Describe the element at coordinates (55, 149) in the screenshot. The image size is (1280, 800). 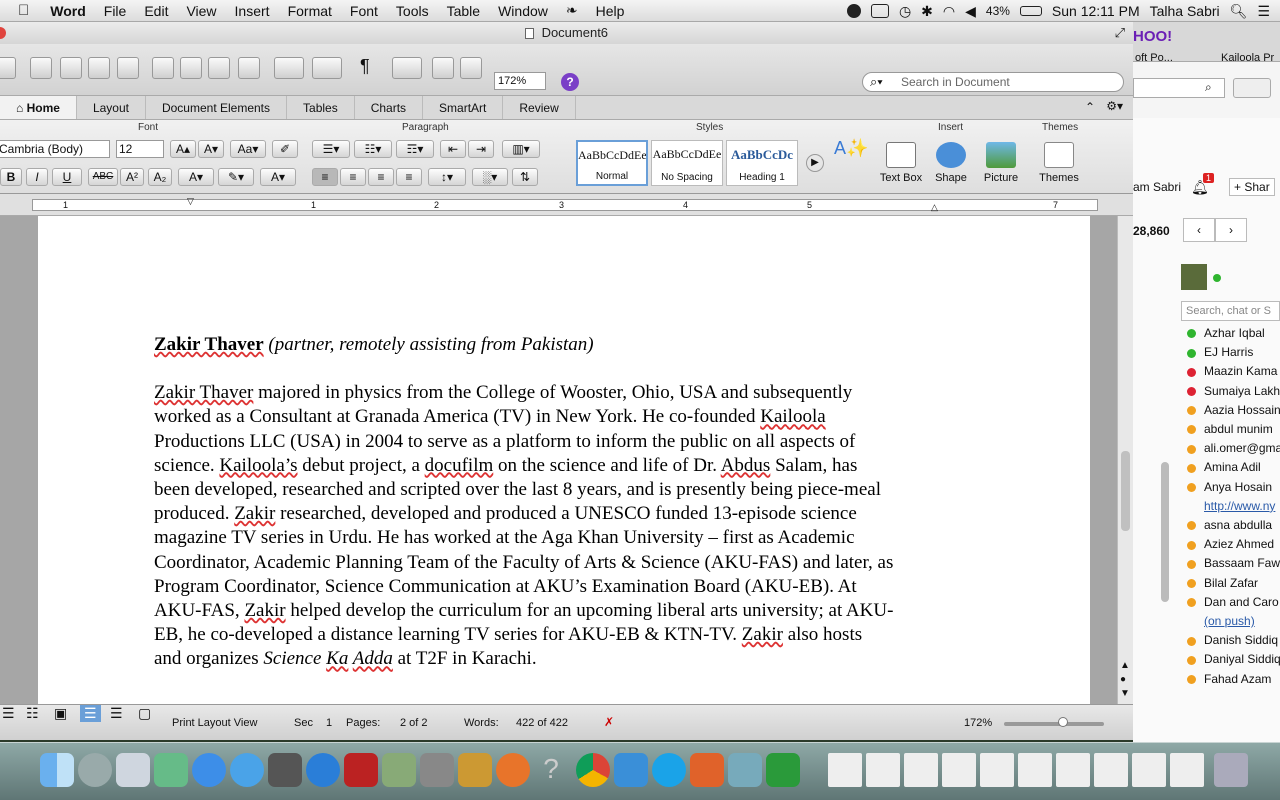
I see `font-name-select: Cambria (Body)` at that location.